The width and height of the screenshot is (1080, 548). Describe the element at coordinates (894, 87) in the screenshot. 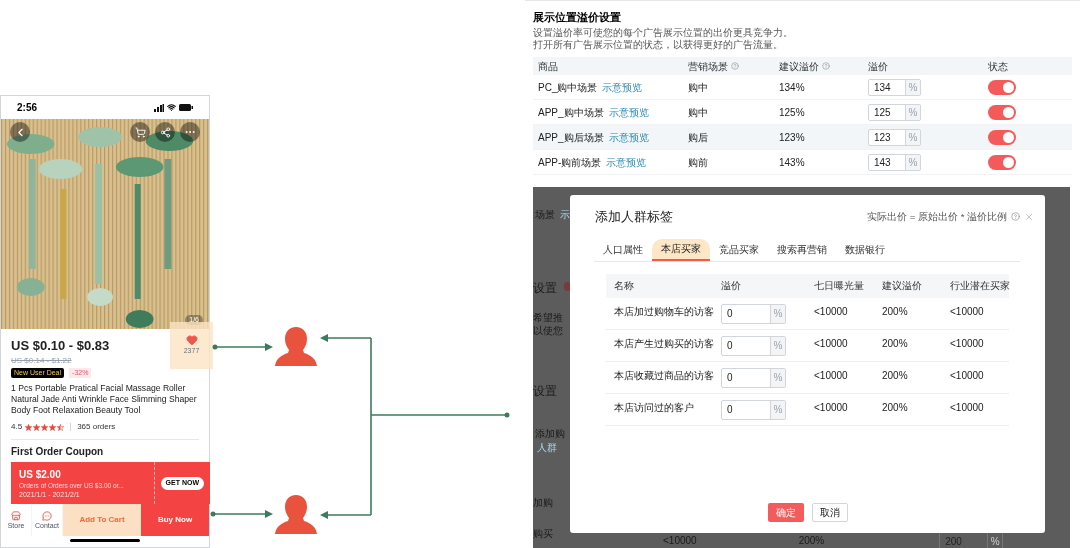

I see `premium-input: 134 %` at that location.